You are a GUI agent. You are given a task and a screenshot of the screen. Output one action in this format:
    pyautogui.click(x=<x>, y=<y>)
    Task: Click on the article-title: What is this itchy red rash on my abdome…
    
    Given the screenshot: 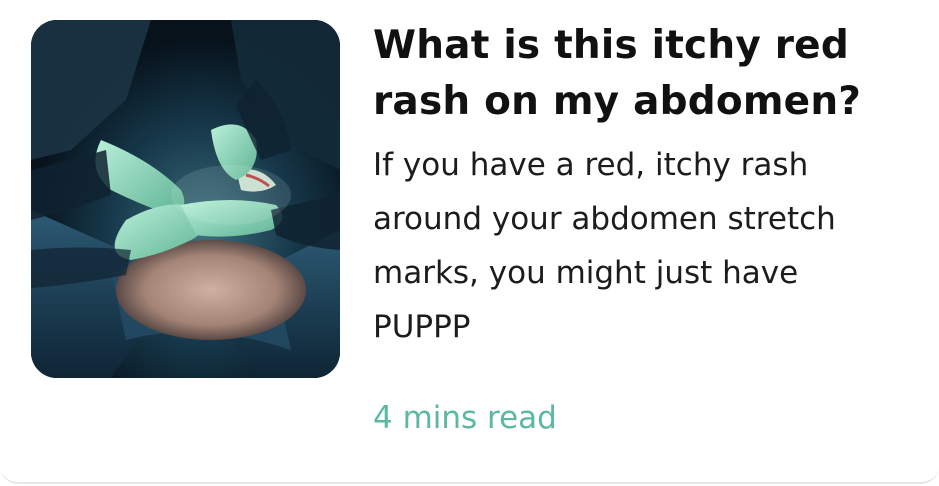 What is the action you would take?
    pyautogui.click(x=643, y=74)
    